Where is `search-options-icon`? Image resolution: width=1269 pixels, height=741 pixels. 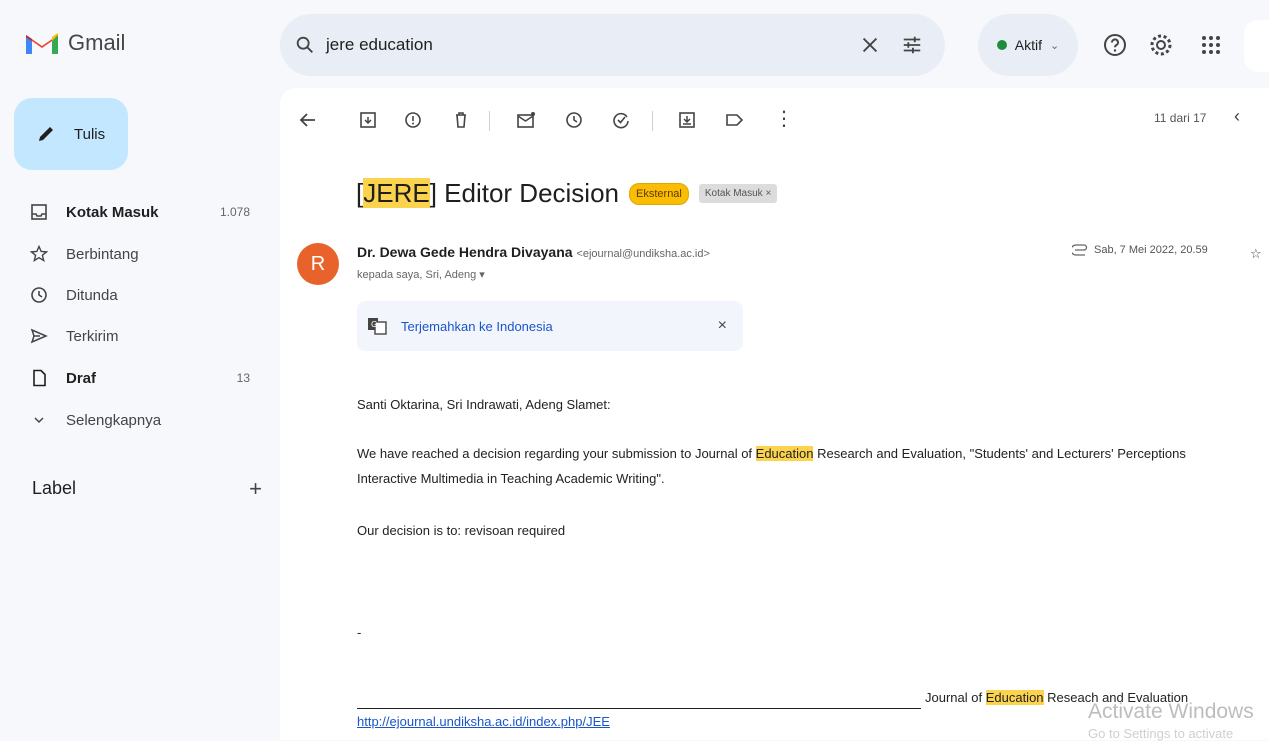 search-options-icon is located at coordinates (912, 45).